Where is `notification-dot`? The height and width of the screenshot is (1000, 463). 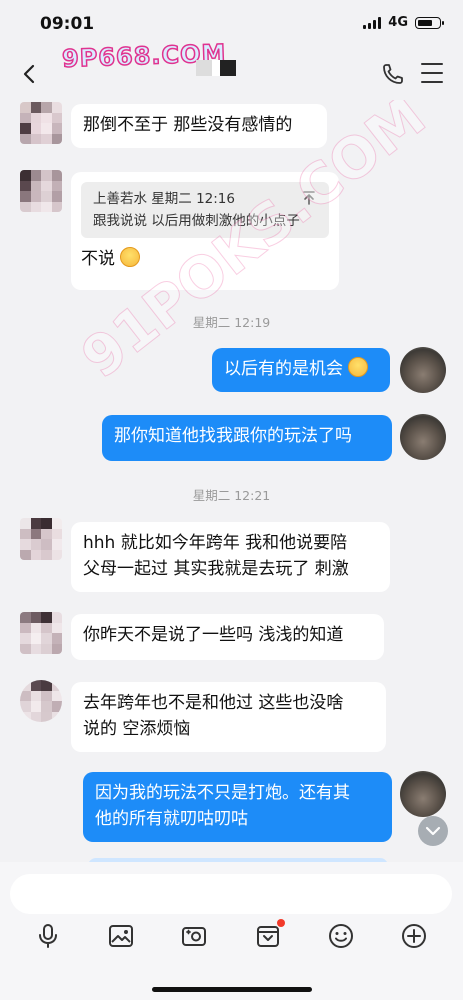 notification-dot is located at coordinates (281, 923).